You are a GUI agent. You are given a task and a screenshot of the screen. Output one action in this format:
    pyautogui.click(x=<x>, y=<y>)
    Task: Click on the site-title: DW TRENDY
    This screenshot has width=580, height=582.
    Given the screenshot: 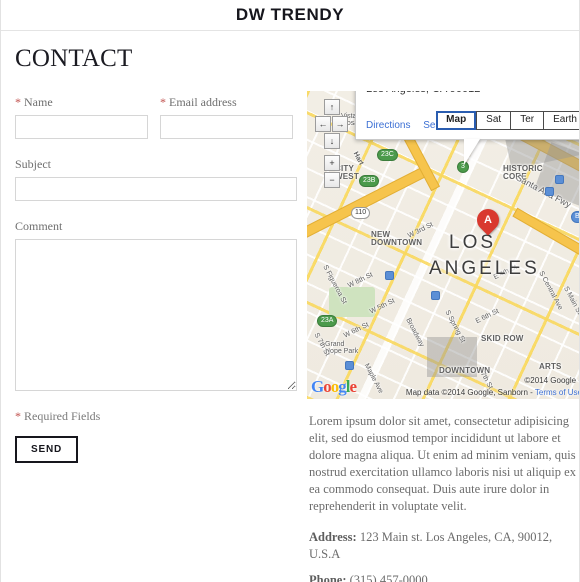 What is the action you would take?
    pyautogui.click(x=290, y=14)
    